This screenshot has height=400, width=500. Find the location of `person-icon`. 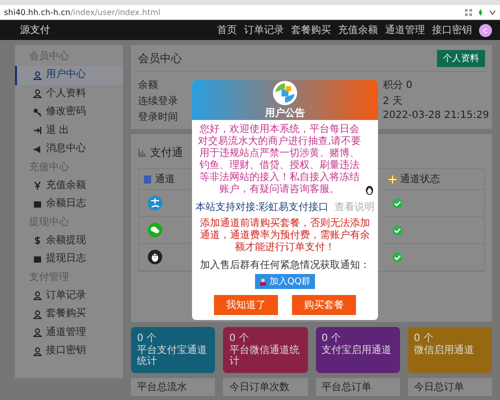

person-icon is located at coordinates (263, 282).